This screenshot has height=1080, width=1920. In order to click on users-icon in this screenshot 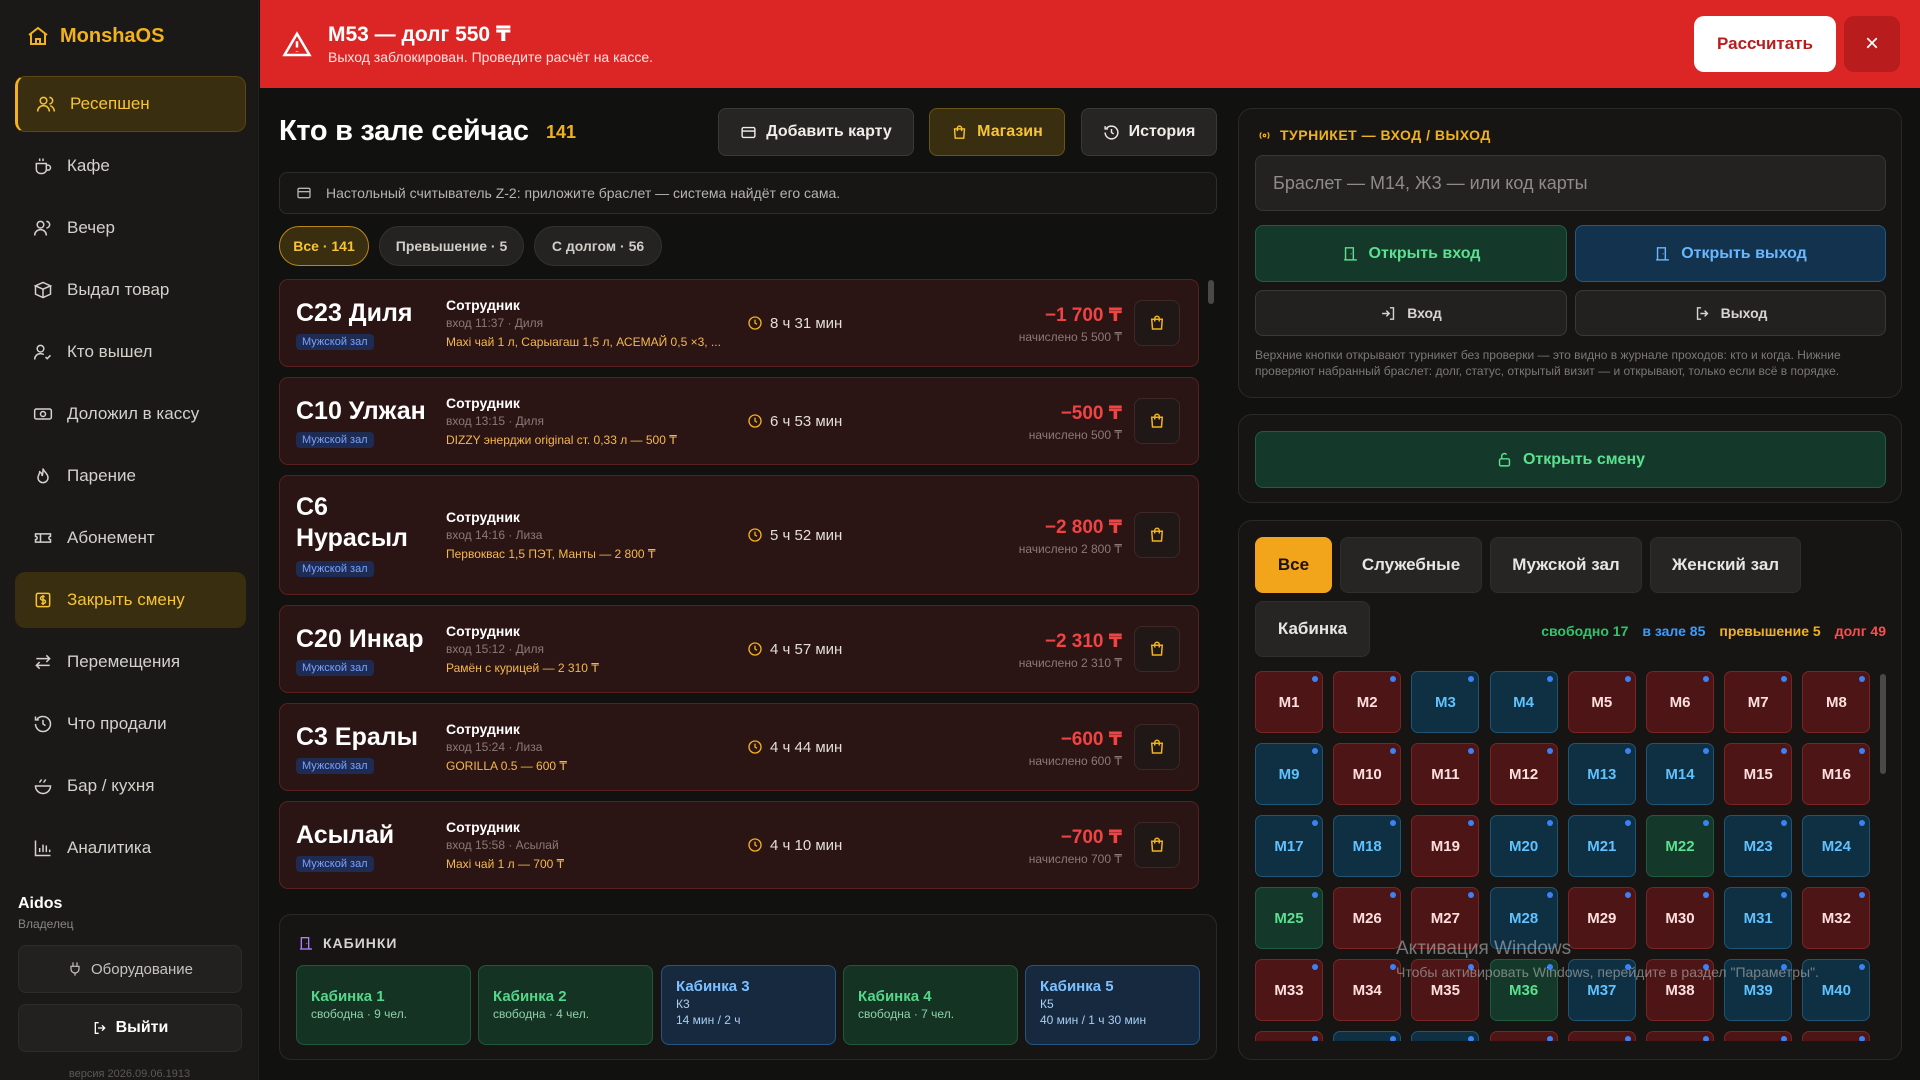, I will do `click(42, 228)`.